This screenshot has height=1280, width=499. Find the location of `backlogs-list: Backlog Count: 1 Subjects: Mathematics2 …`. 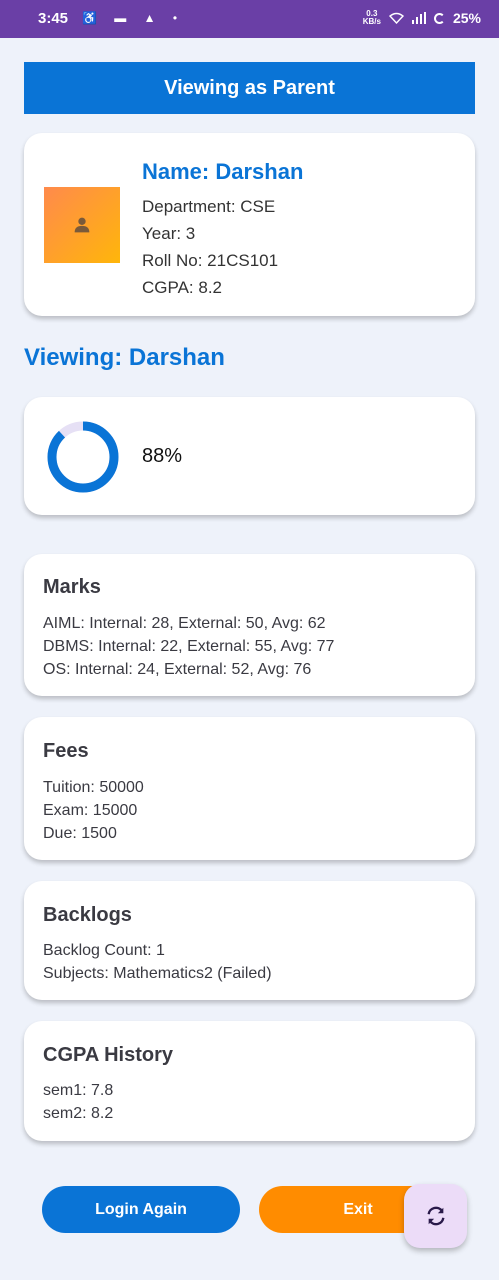

backlogs-list: Backlog Count: 1 Subjects: Mathematics2 … is located at coordinates (157, 962).